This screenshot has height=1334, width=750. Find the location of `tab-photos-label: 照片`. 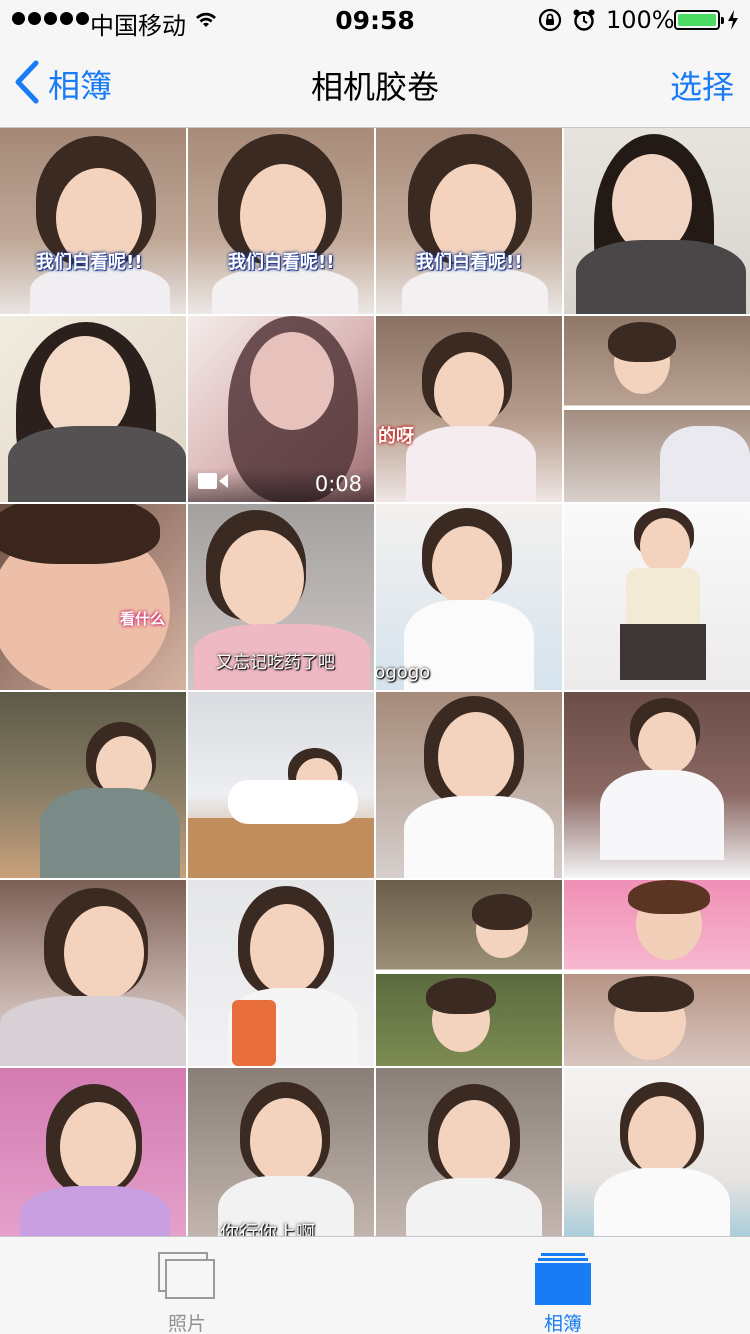

tab-photos-label: 照片 is located at coordinates (186, 1323).